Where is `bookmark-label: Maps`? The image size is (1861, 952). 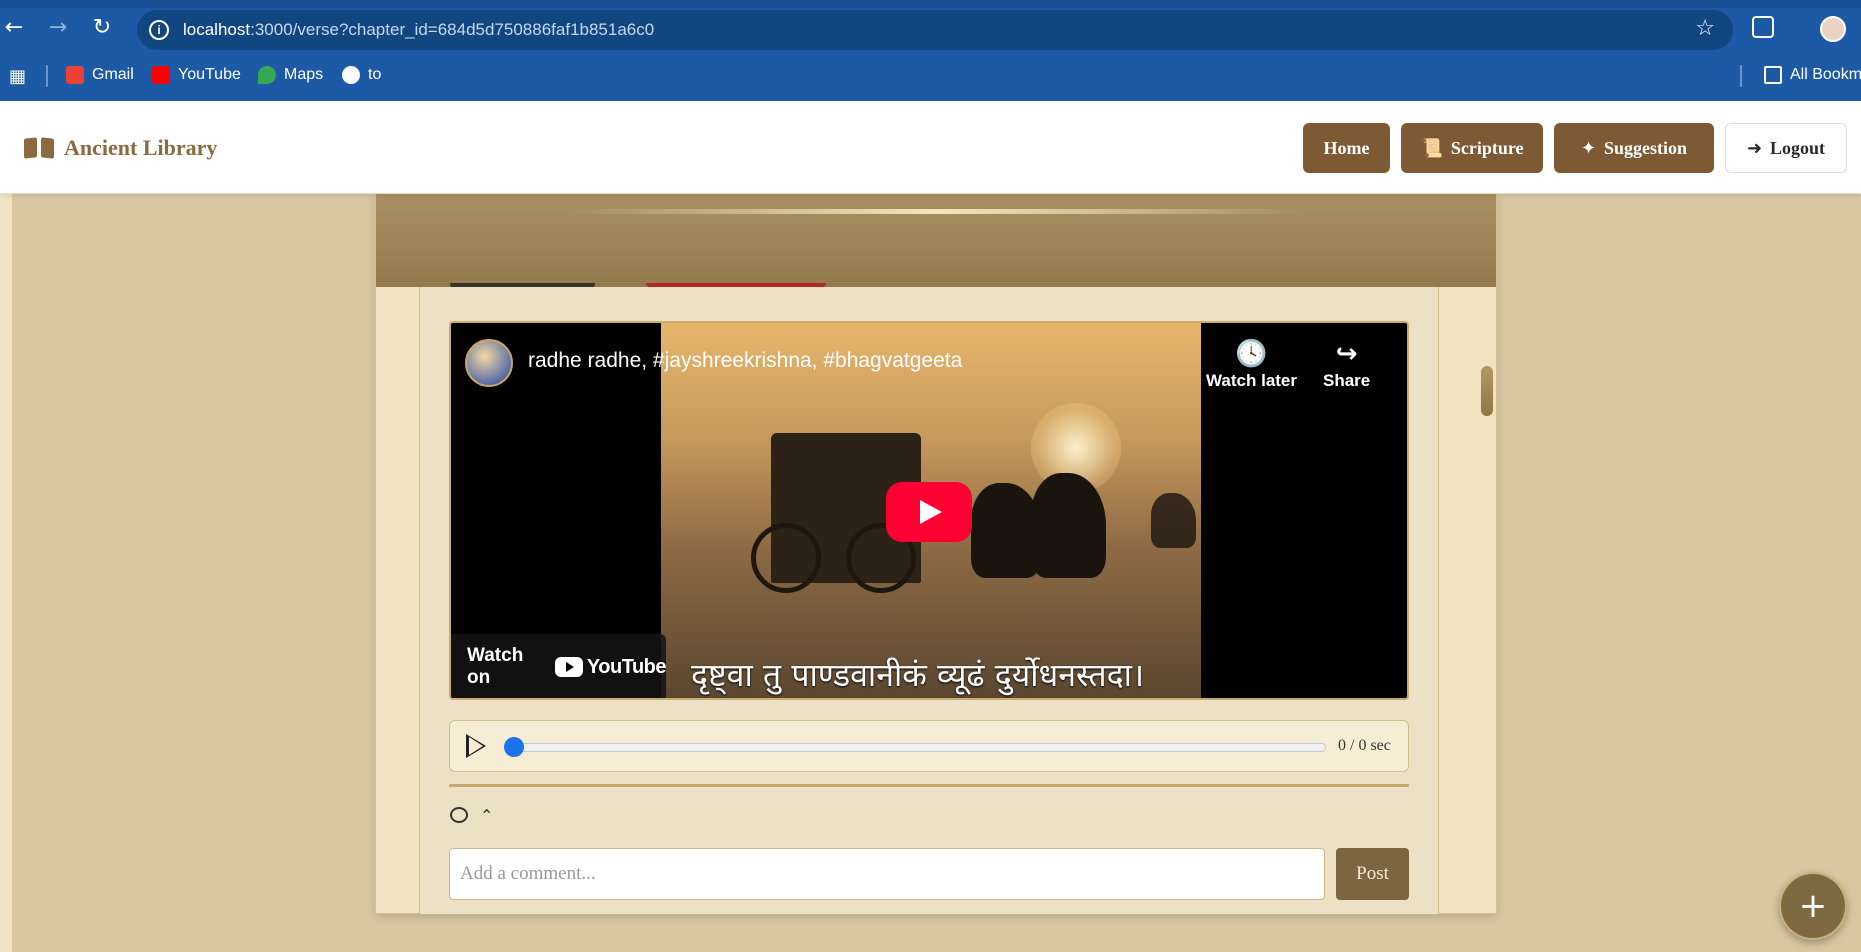 bookmark-label: Maps is located at coordinates (304, 74).